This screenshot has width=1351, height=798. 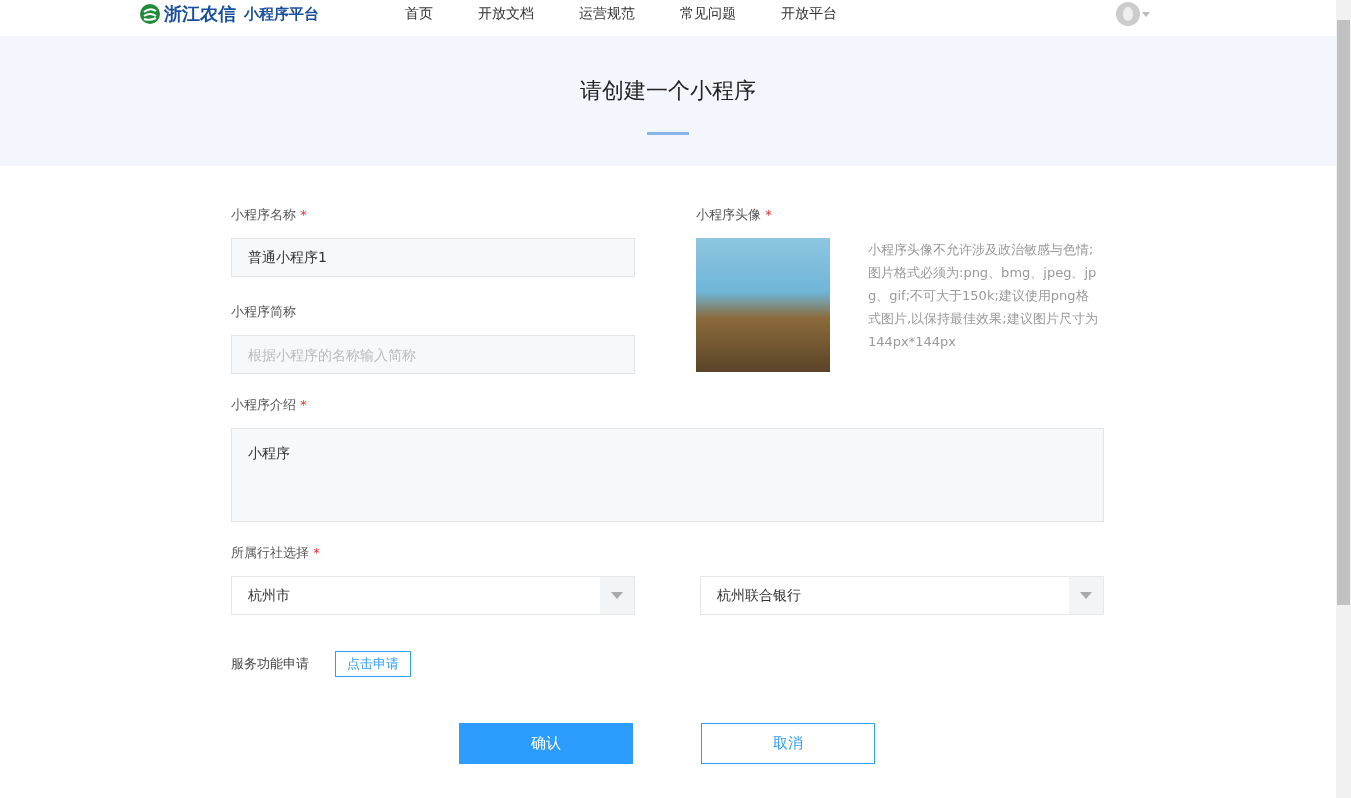 I want to click on short-name-input: 根据小程序的名称输入简称, so click(x=433, y=354).